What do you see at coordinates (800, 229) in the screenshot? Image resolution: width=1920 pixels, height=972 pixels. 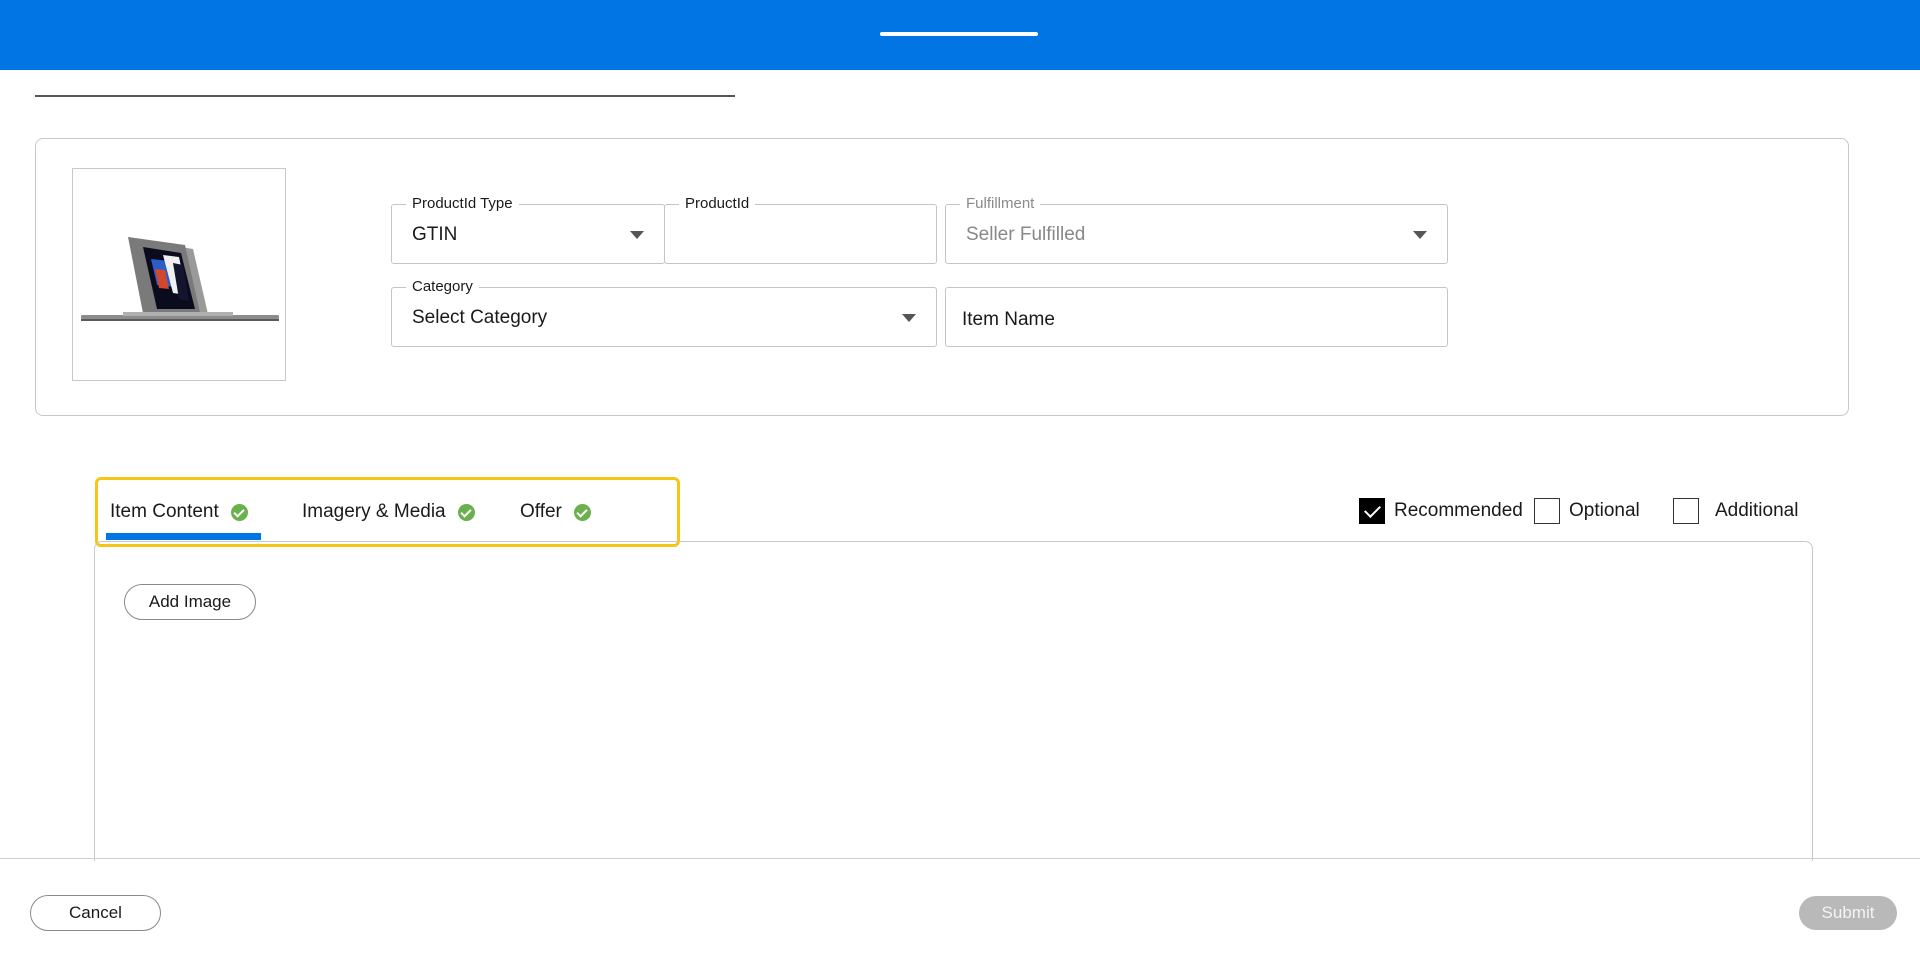 I see `productid-input: ProductId` at bounding box center [800, 229].